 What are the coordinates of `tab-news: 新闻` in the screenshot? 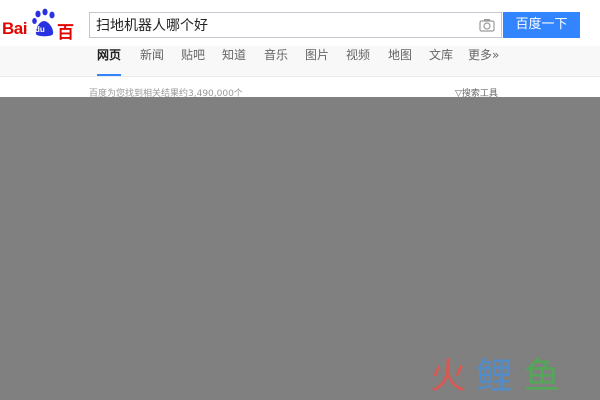 It's located at (152, 60).